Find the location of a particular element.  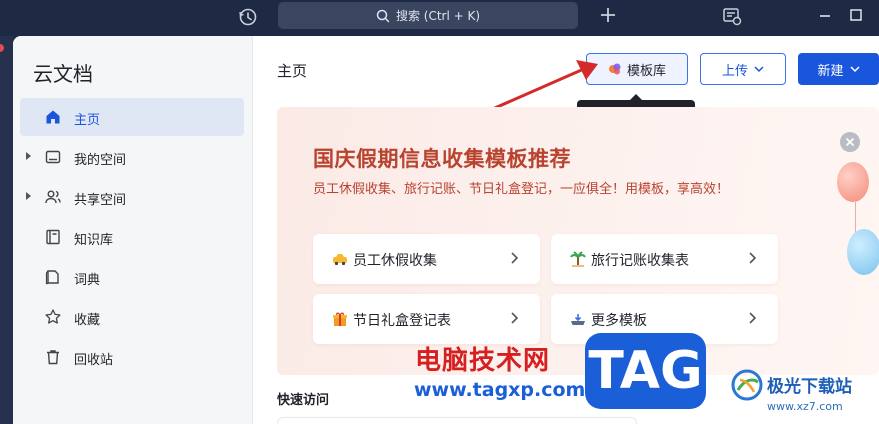

sidebar-item-label: 知识库 is located at coordinates (94, 240).